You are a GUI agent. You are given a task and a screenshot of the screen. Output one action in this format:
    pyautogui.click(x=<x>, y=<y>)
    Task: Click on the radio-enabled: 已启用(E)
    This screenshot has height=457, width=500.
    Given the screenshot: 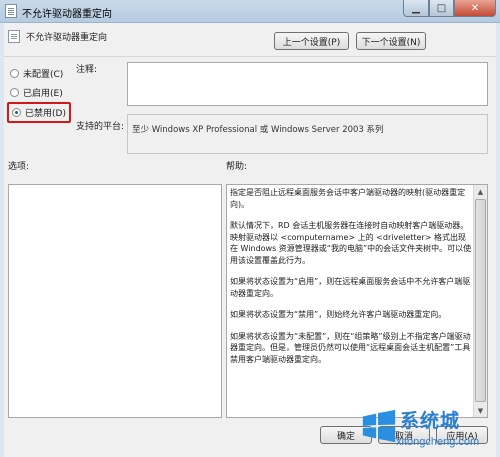 What is the action you would take?
    pyautogui.click(x=36, y=92)
    